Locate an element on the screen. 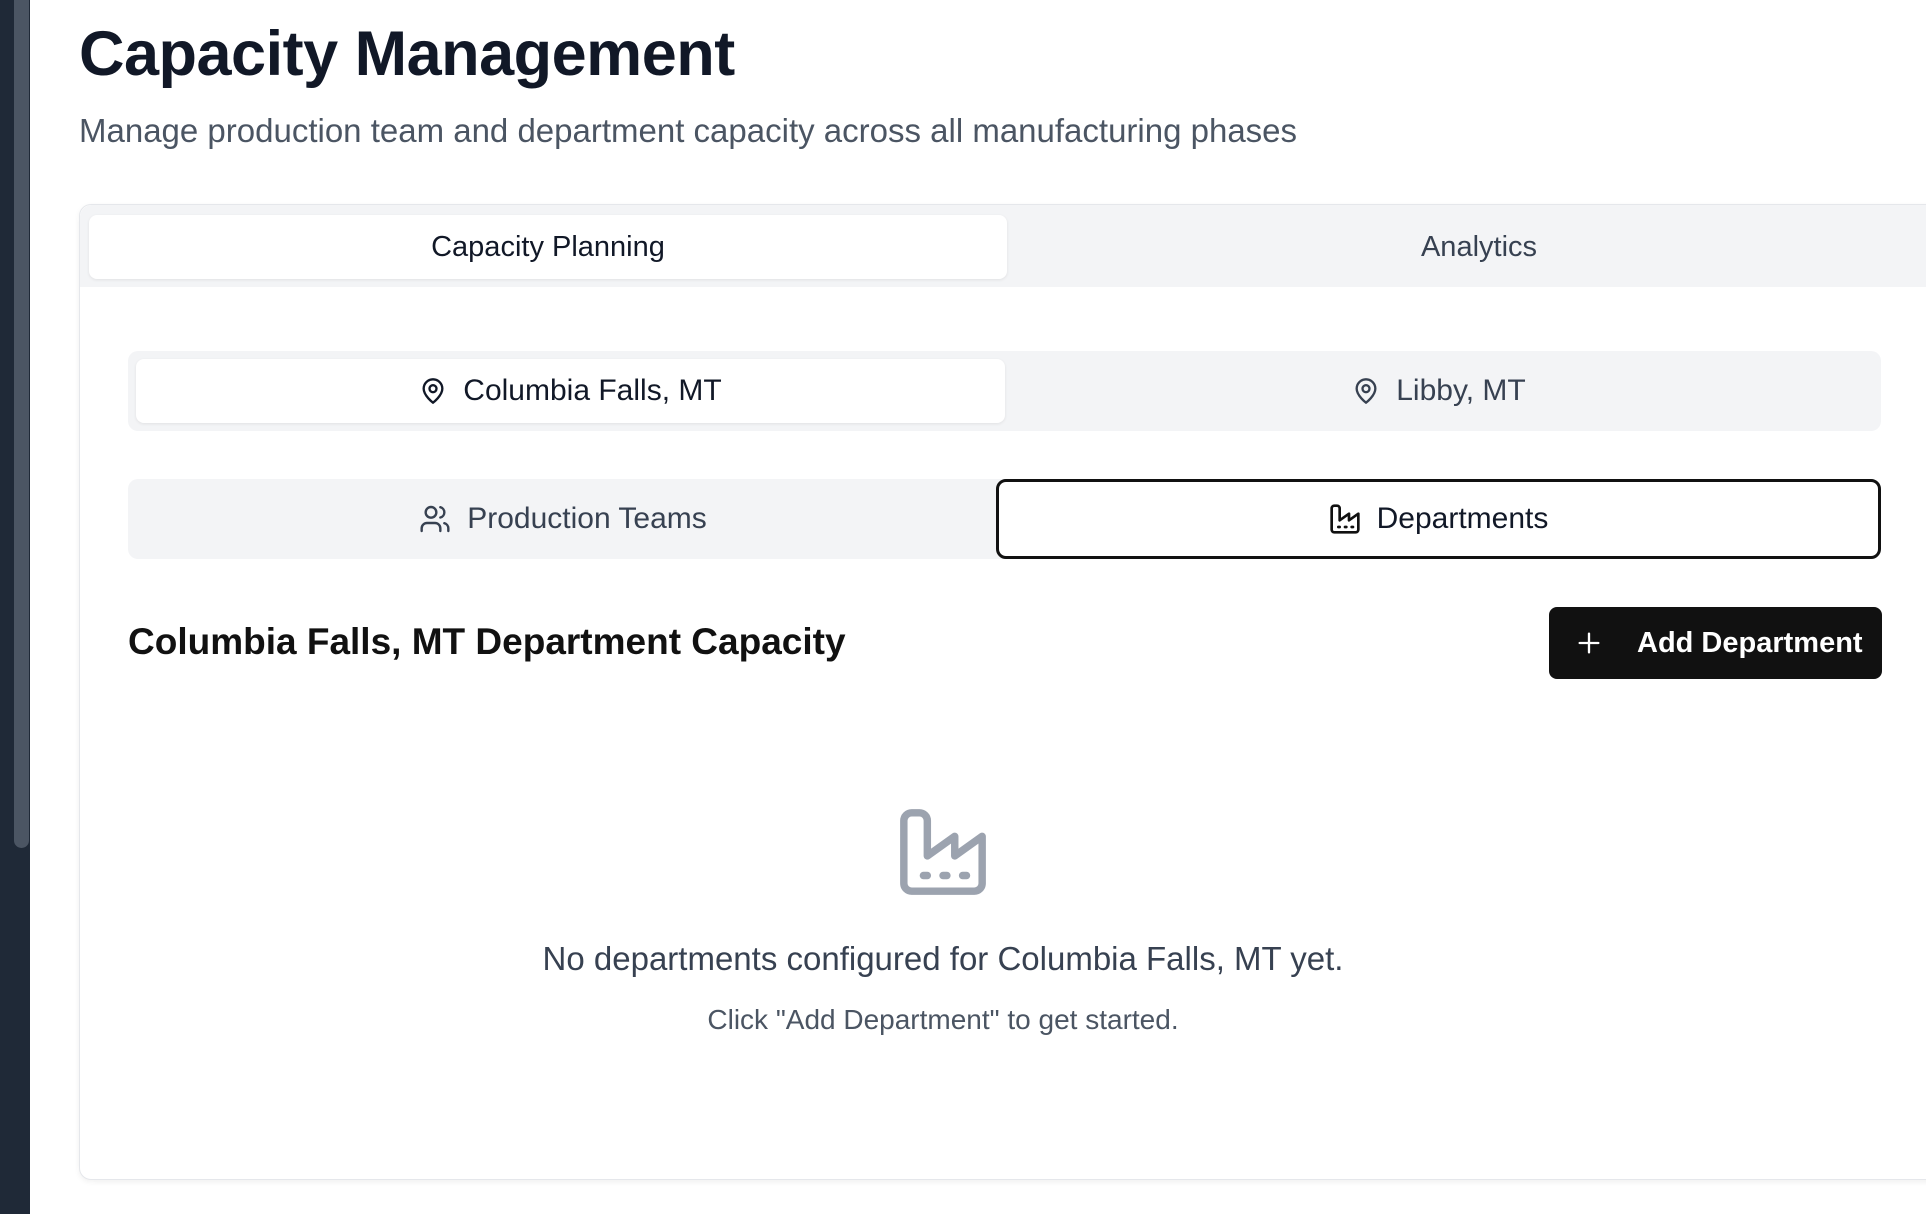 Image resolution: width=1926 pixels, height=1214 pixels. view-departments: Departments is located at coordinates (1438, 519).